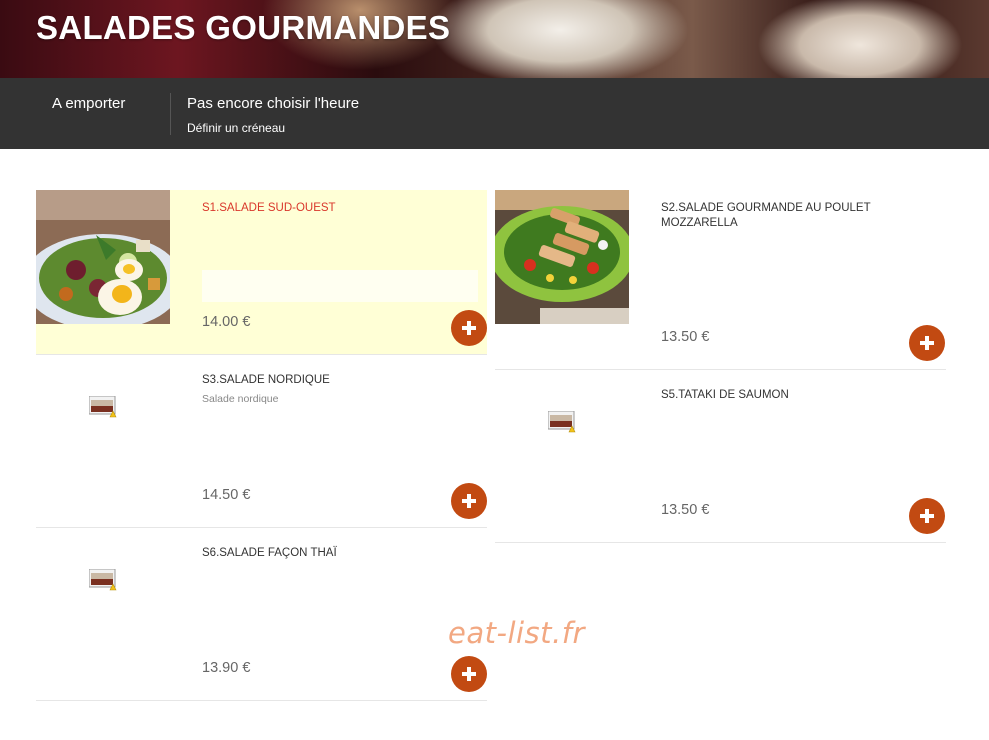 This screenshot has height=740, width=989. I want to click on product-card: S1.SALADE SUD-OUEST 14.00 €, so click(261, 272).